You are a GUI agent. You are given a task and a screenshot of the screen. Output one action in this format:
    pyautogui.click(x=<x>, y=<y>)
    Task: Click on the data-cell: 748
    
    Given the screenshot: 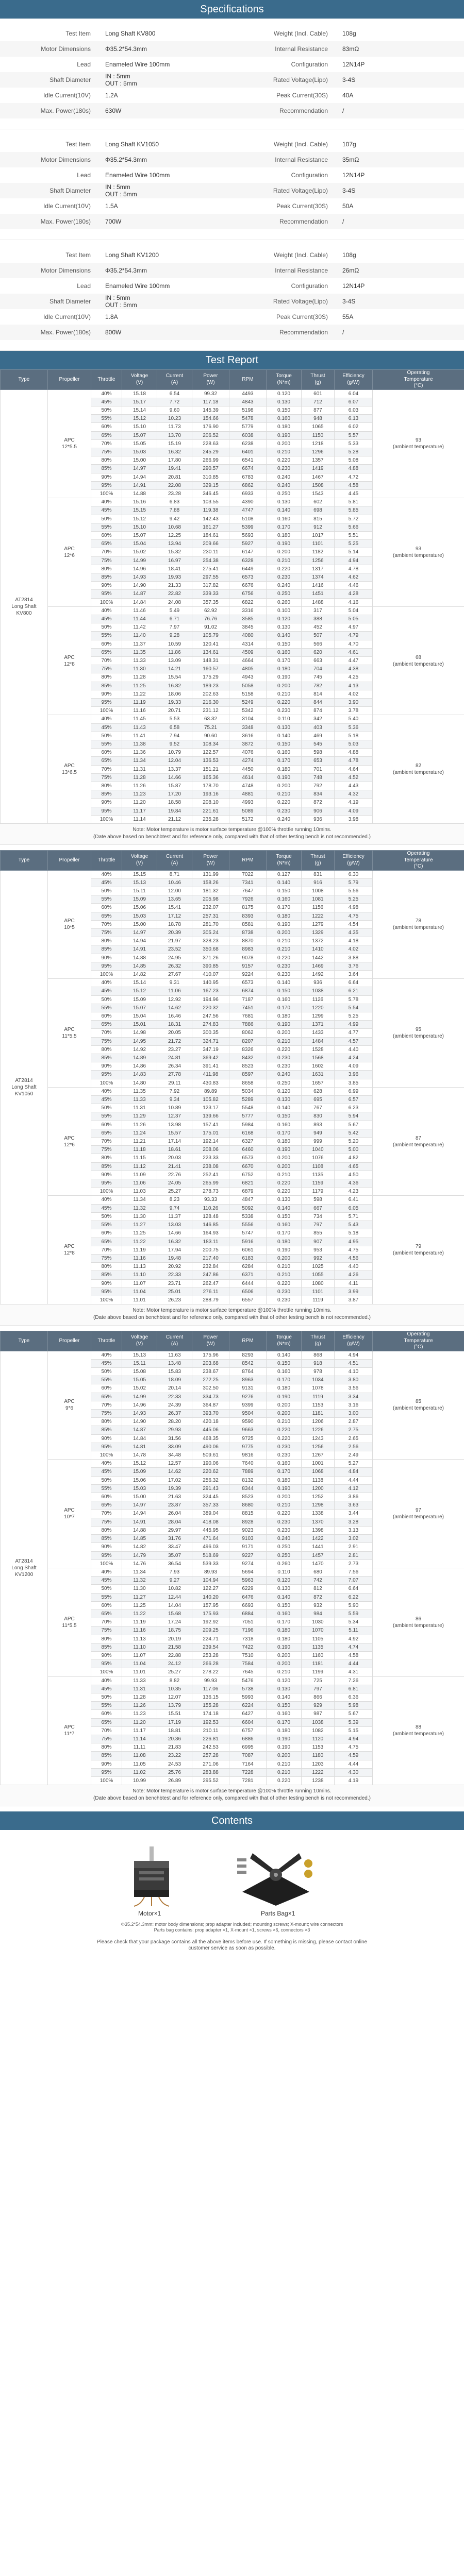 What is the action you would take?
    pyautogui.click(x=318, y=778)
    